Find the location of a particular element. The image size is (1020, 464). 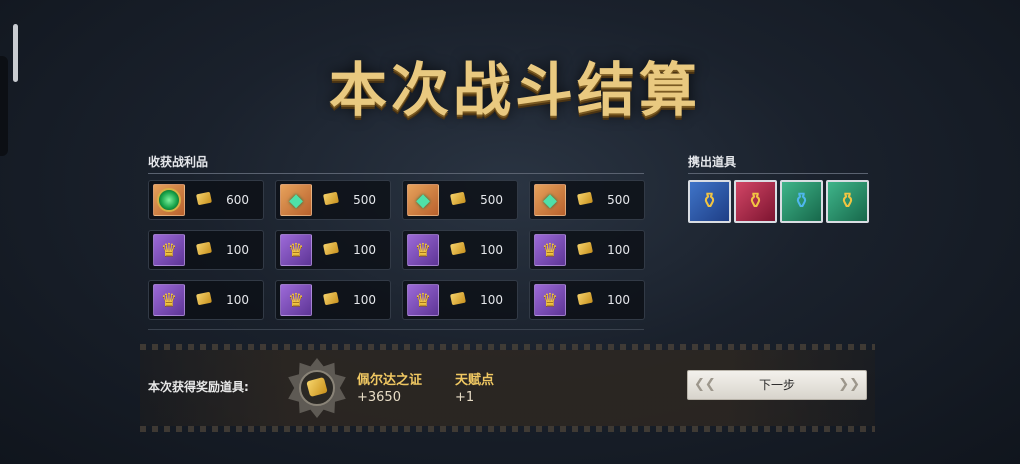

chevron-right-icon: ❯❯ is located at coordinates (849, 384).